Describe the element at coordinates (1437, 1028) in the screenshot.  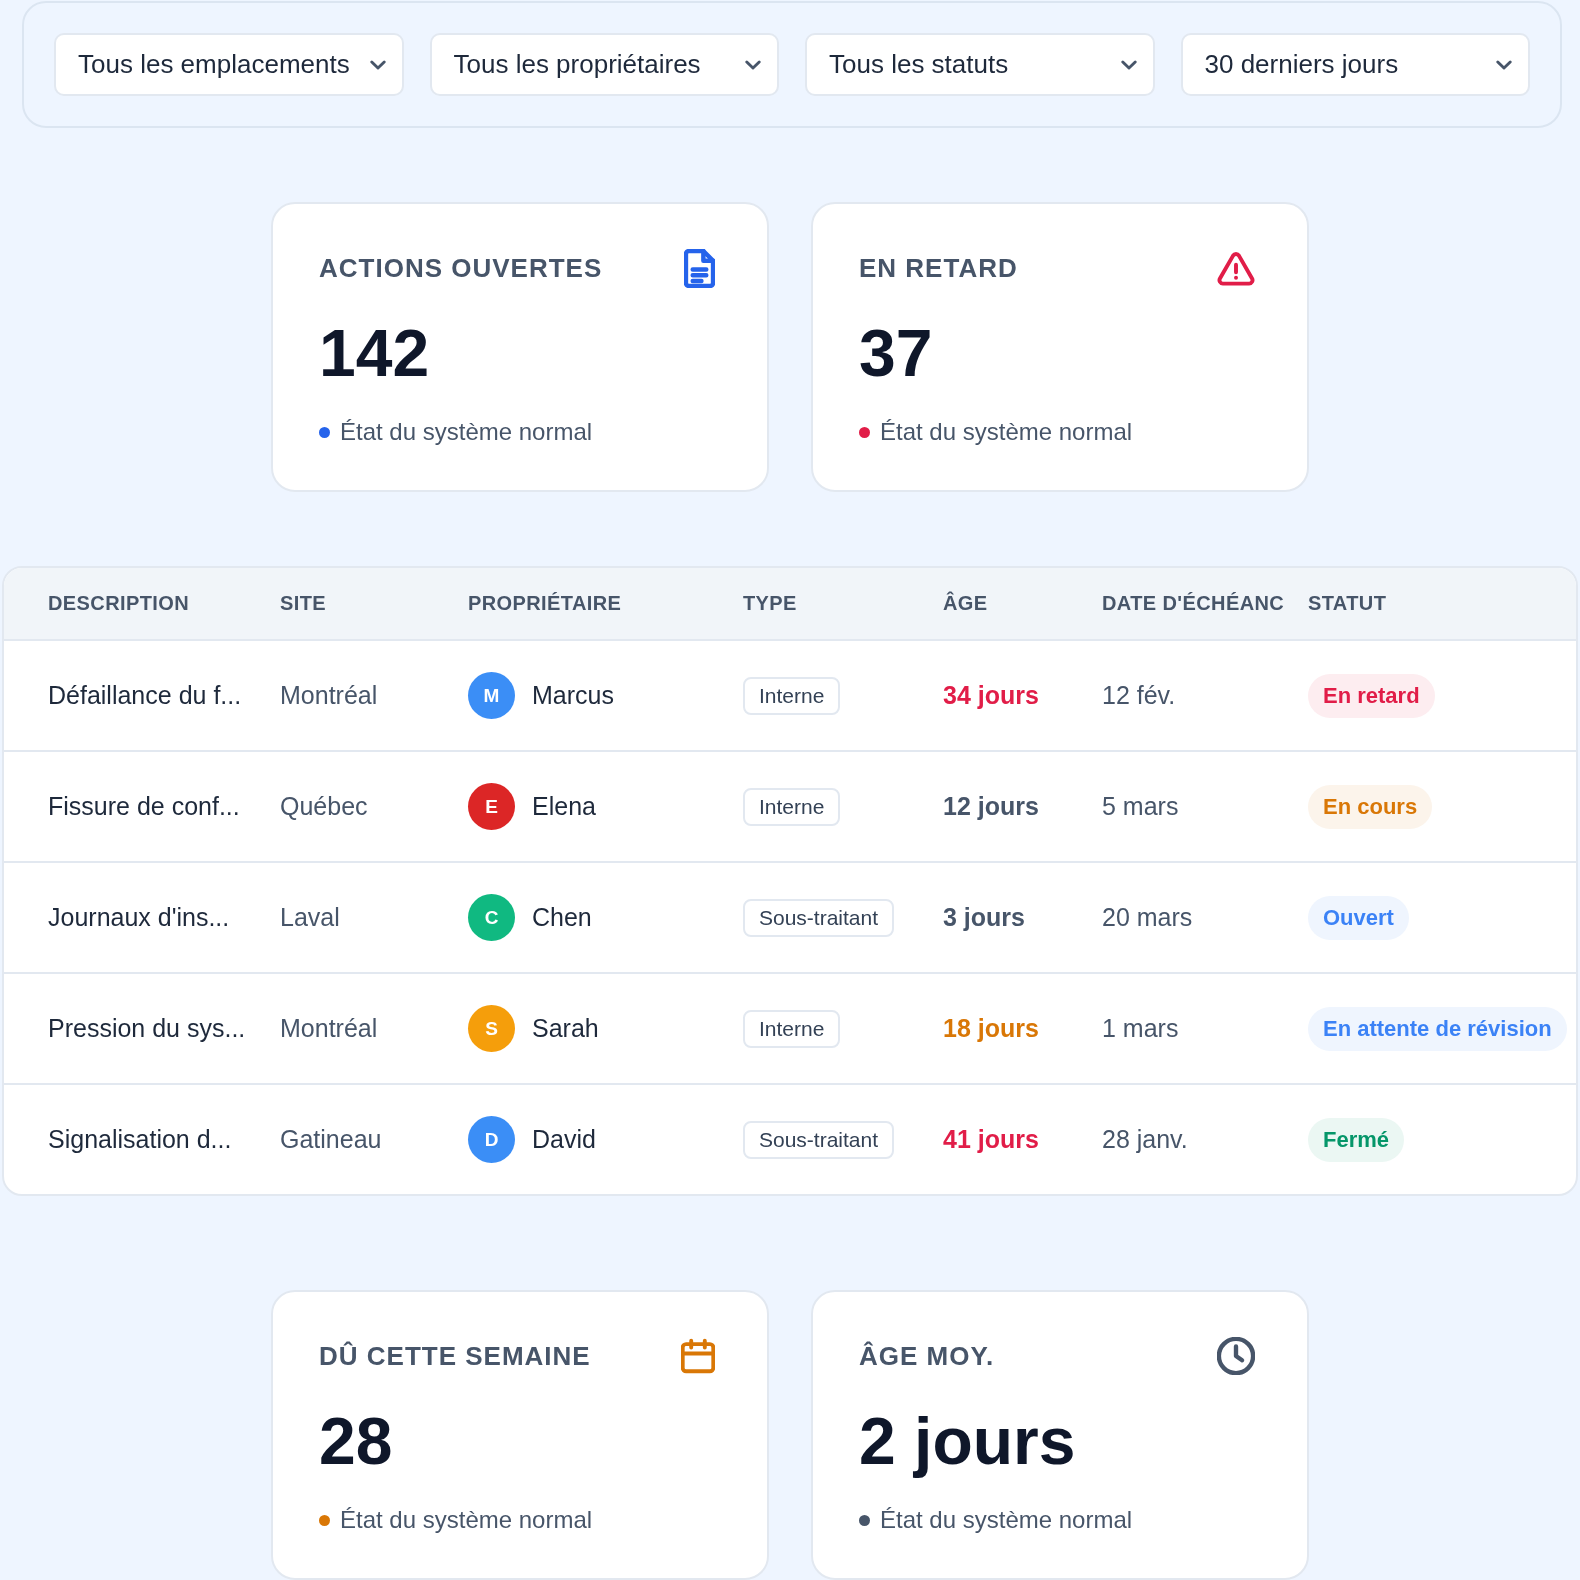
I see `status-badge: En attente de révision` at that location.